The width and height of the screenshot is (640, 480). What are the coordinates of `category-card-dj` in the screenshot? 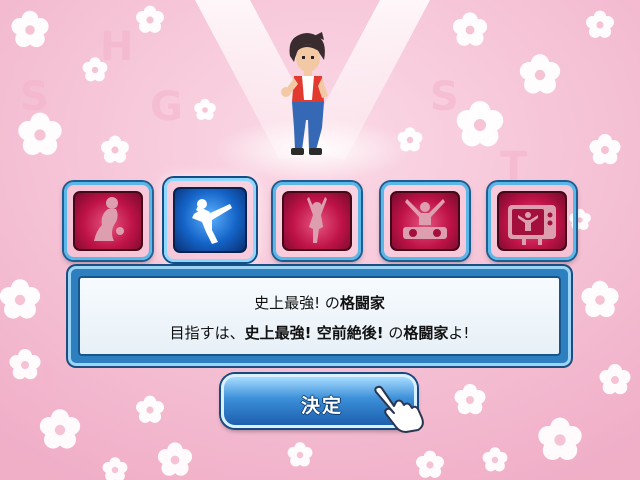 It's located at (425, 221).